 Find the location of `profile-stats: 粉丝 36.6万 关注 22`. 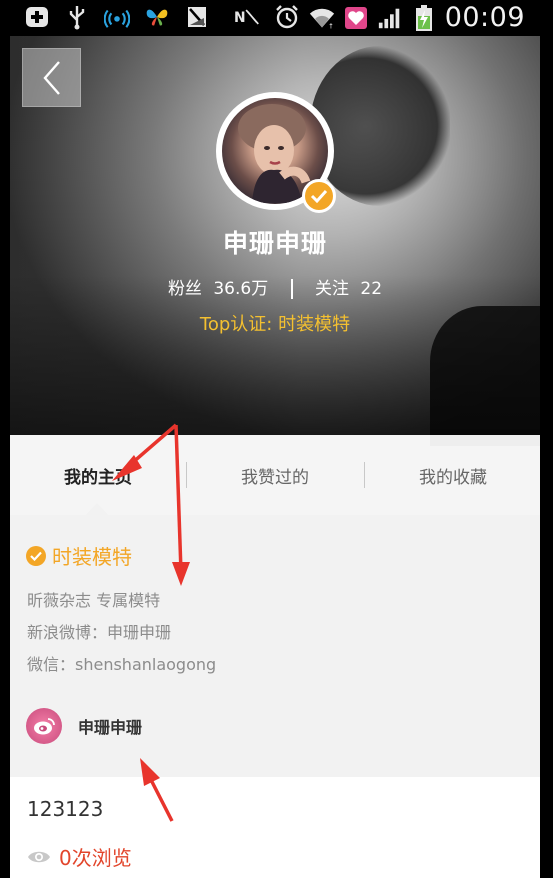

profile-stats: 粉丝 36.6万 关注 22 is located at coordinates (275, 286).